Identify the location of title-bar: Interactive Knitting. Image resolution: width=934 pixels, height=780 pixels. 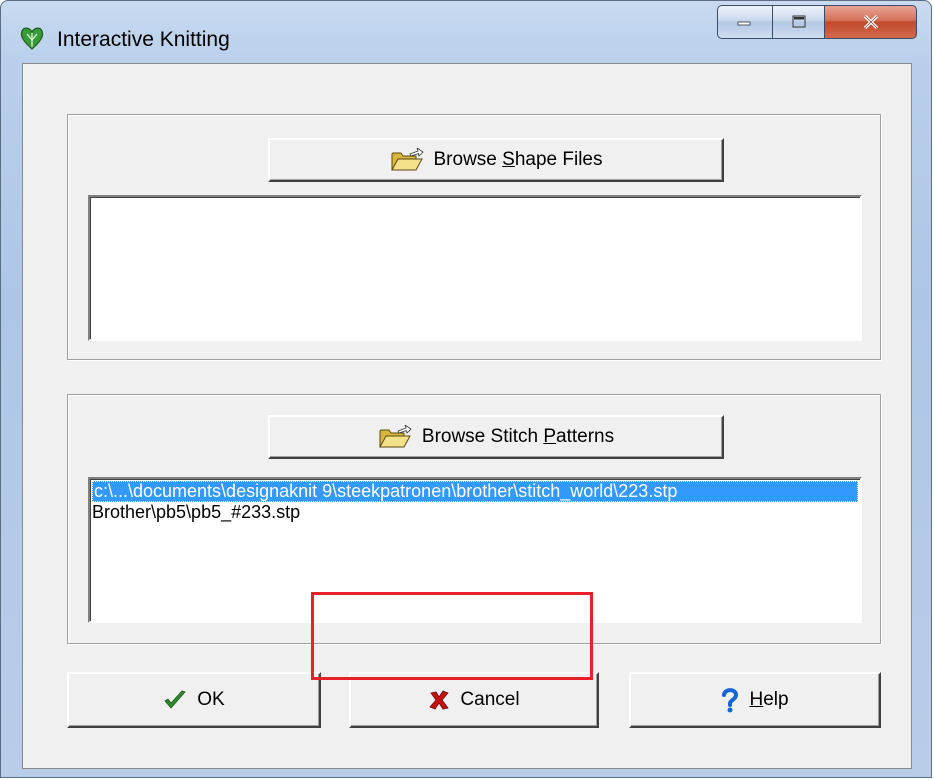
(466, 32).